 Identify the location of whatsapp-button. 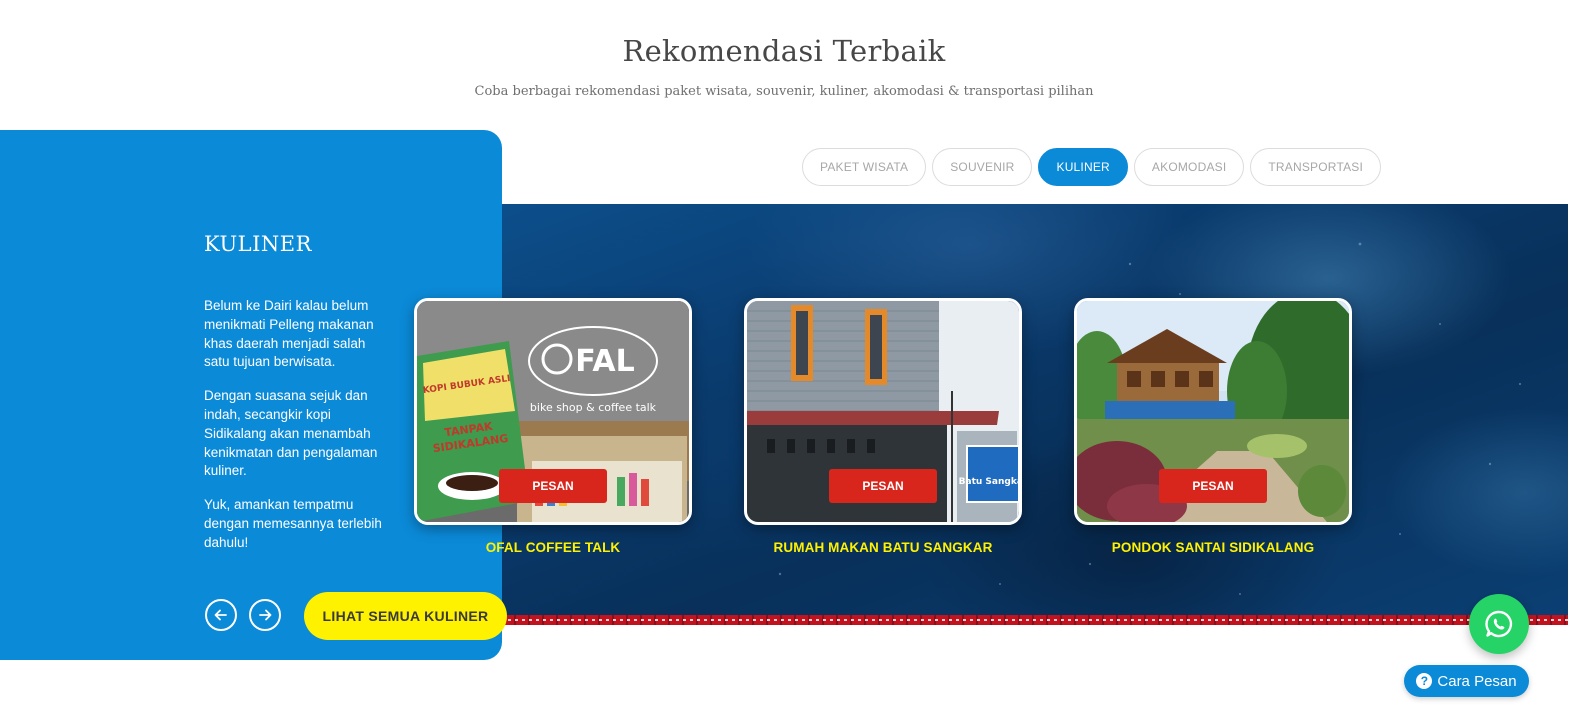
(1499, 624).